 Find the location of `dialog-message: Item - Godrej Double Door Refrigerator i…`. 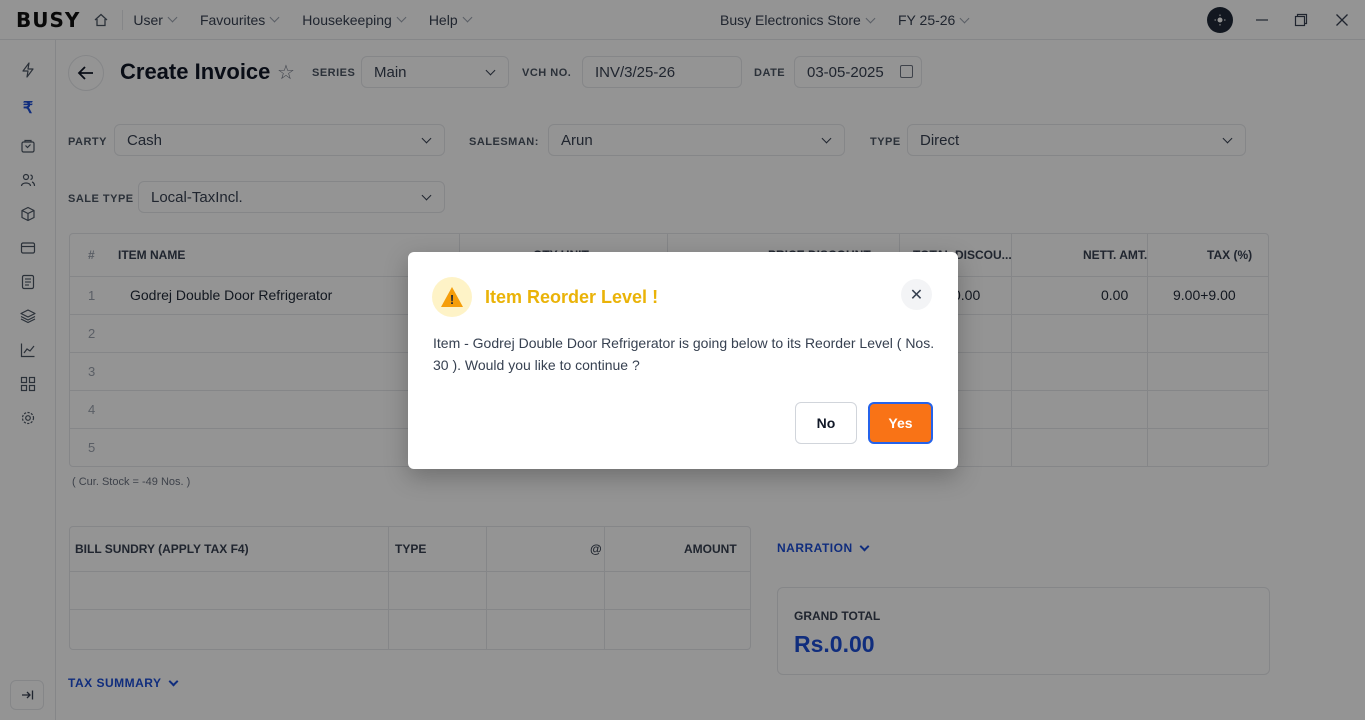

dialog-message: Item - Godrej Double Door Refrigerator i… is located at coordinates (684, 354).